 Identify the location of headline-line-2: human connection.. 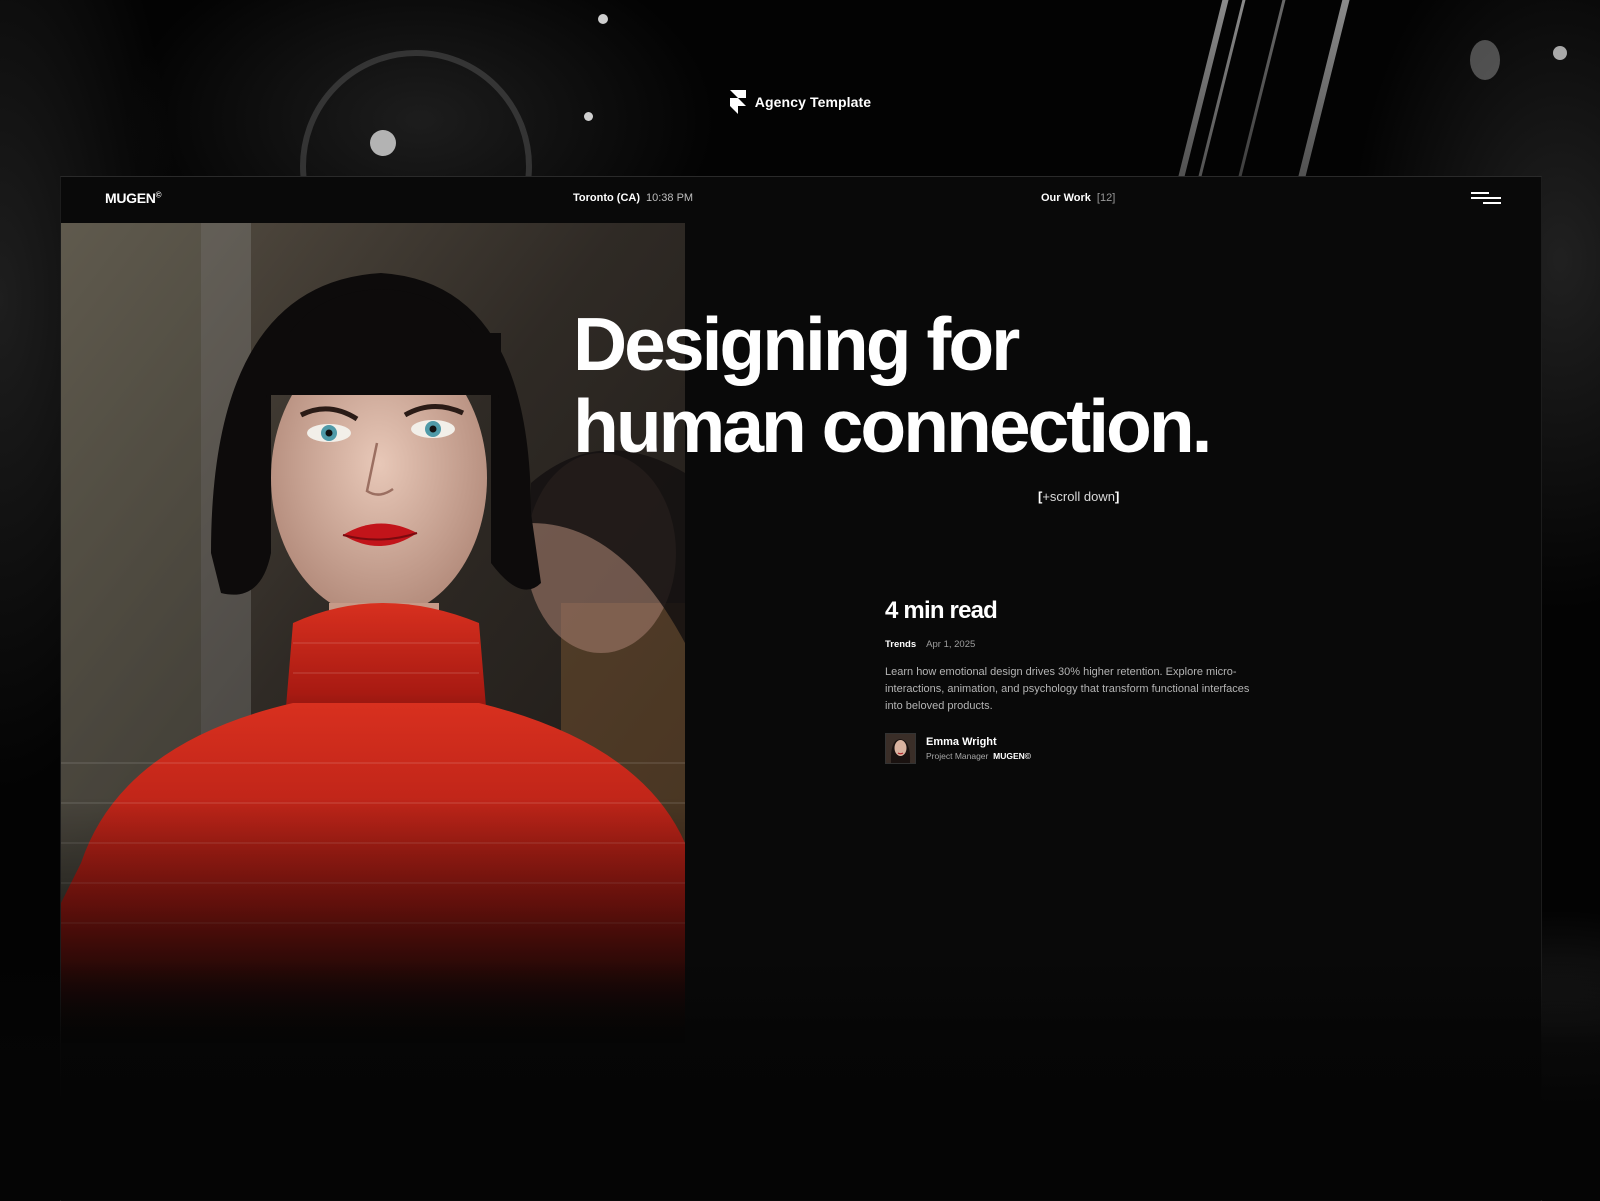
(893, 426).